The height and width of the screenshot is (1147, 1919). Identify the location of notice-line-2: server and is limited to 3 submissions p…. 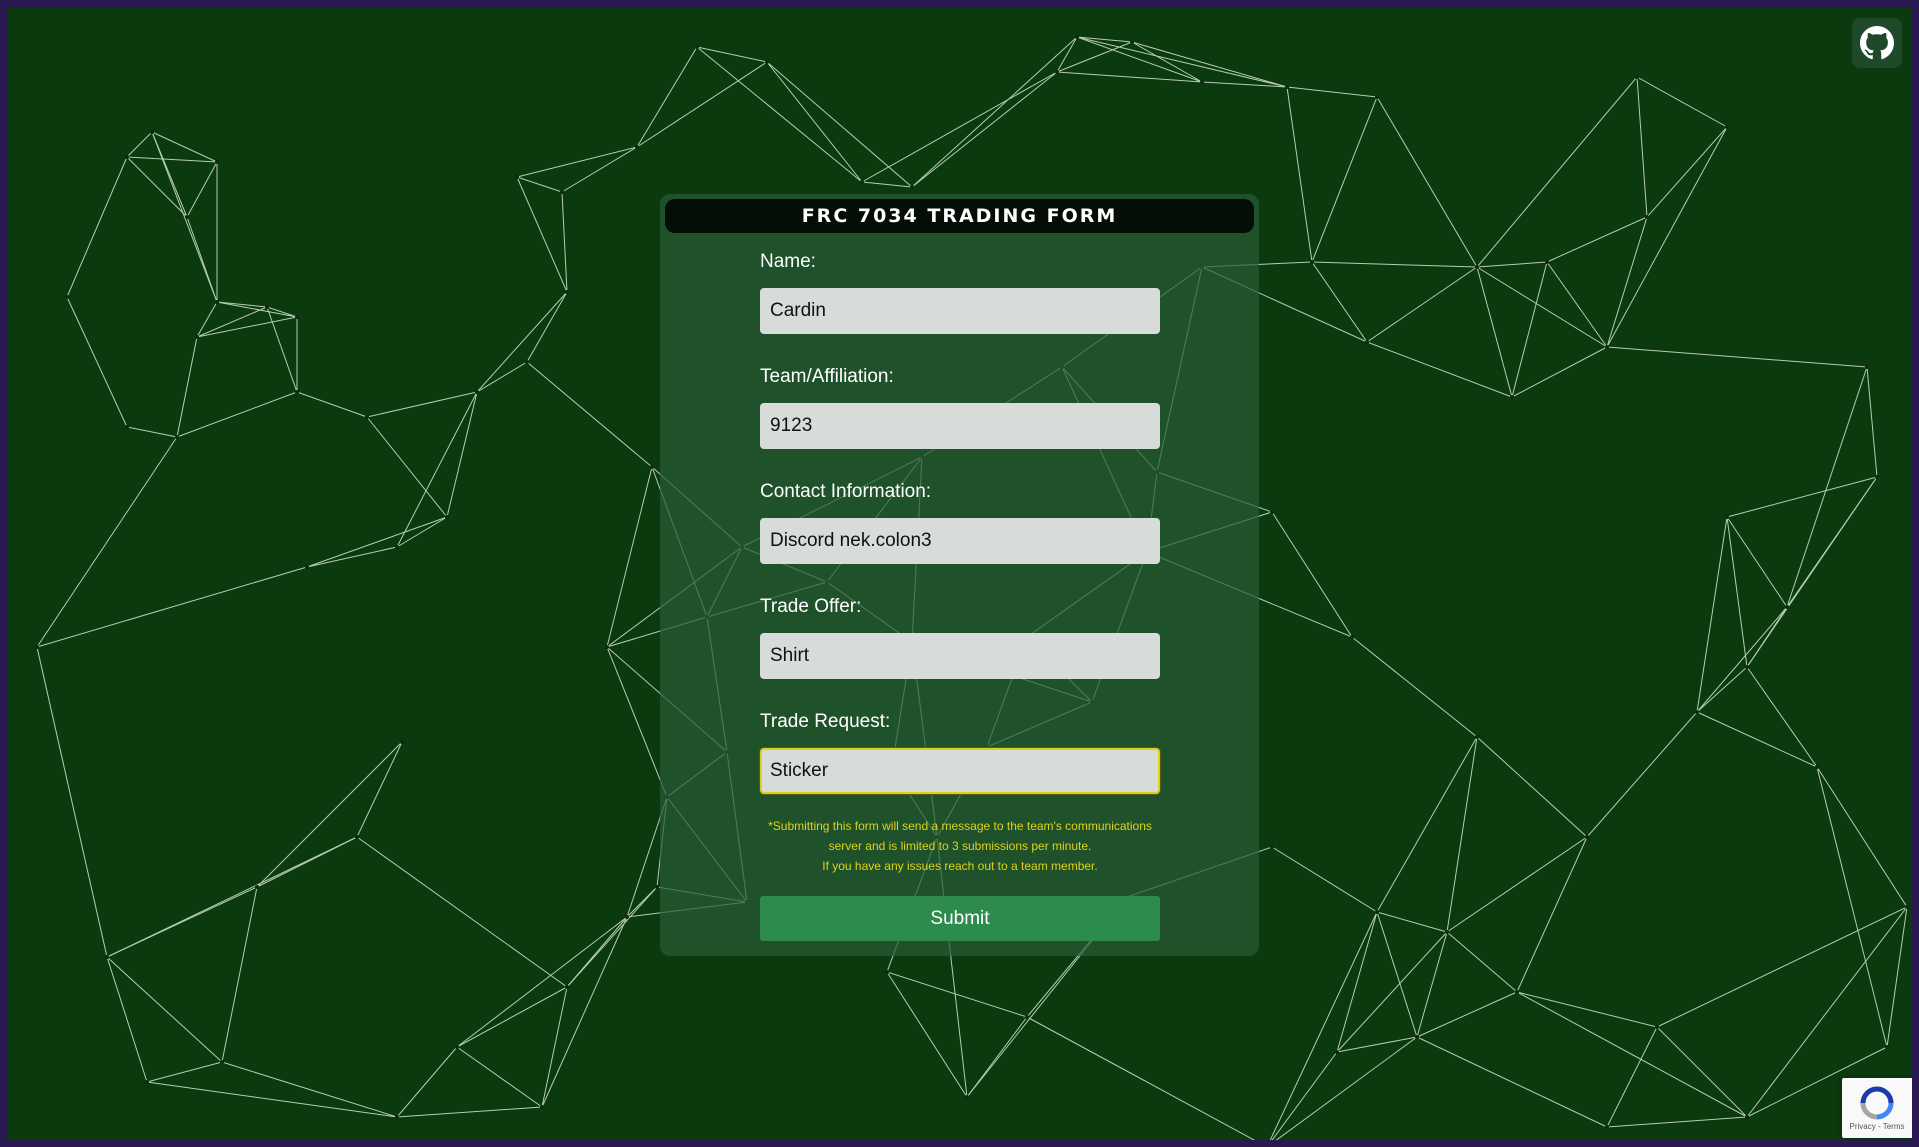
(960, 846).